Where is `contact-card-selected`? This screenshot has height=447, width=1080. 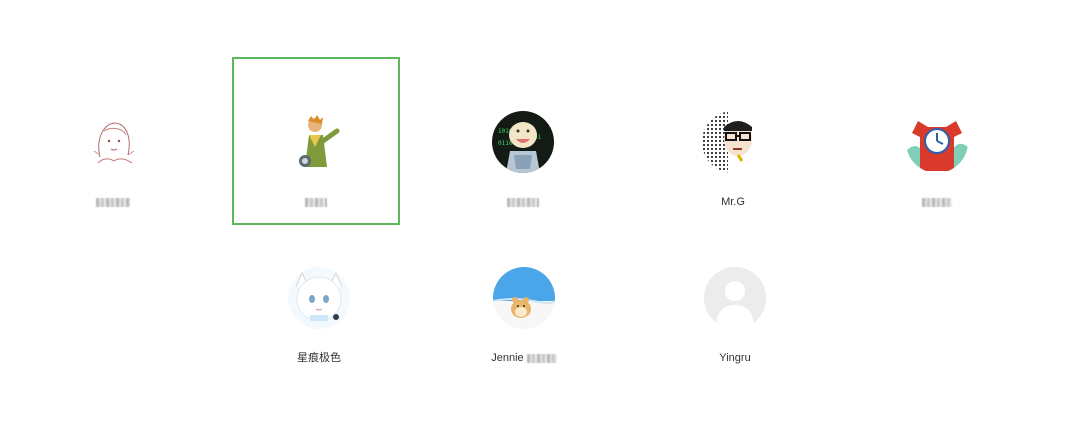
contact-card-selected is located at coordinates (316, 141).